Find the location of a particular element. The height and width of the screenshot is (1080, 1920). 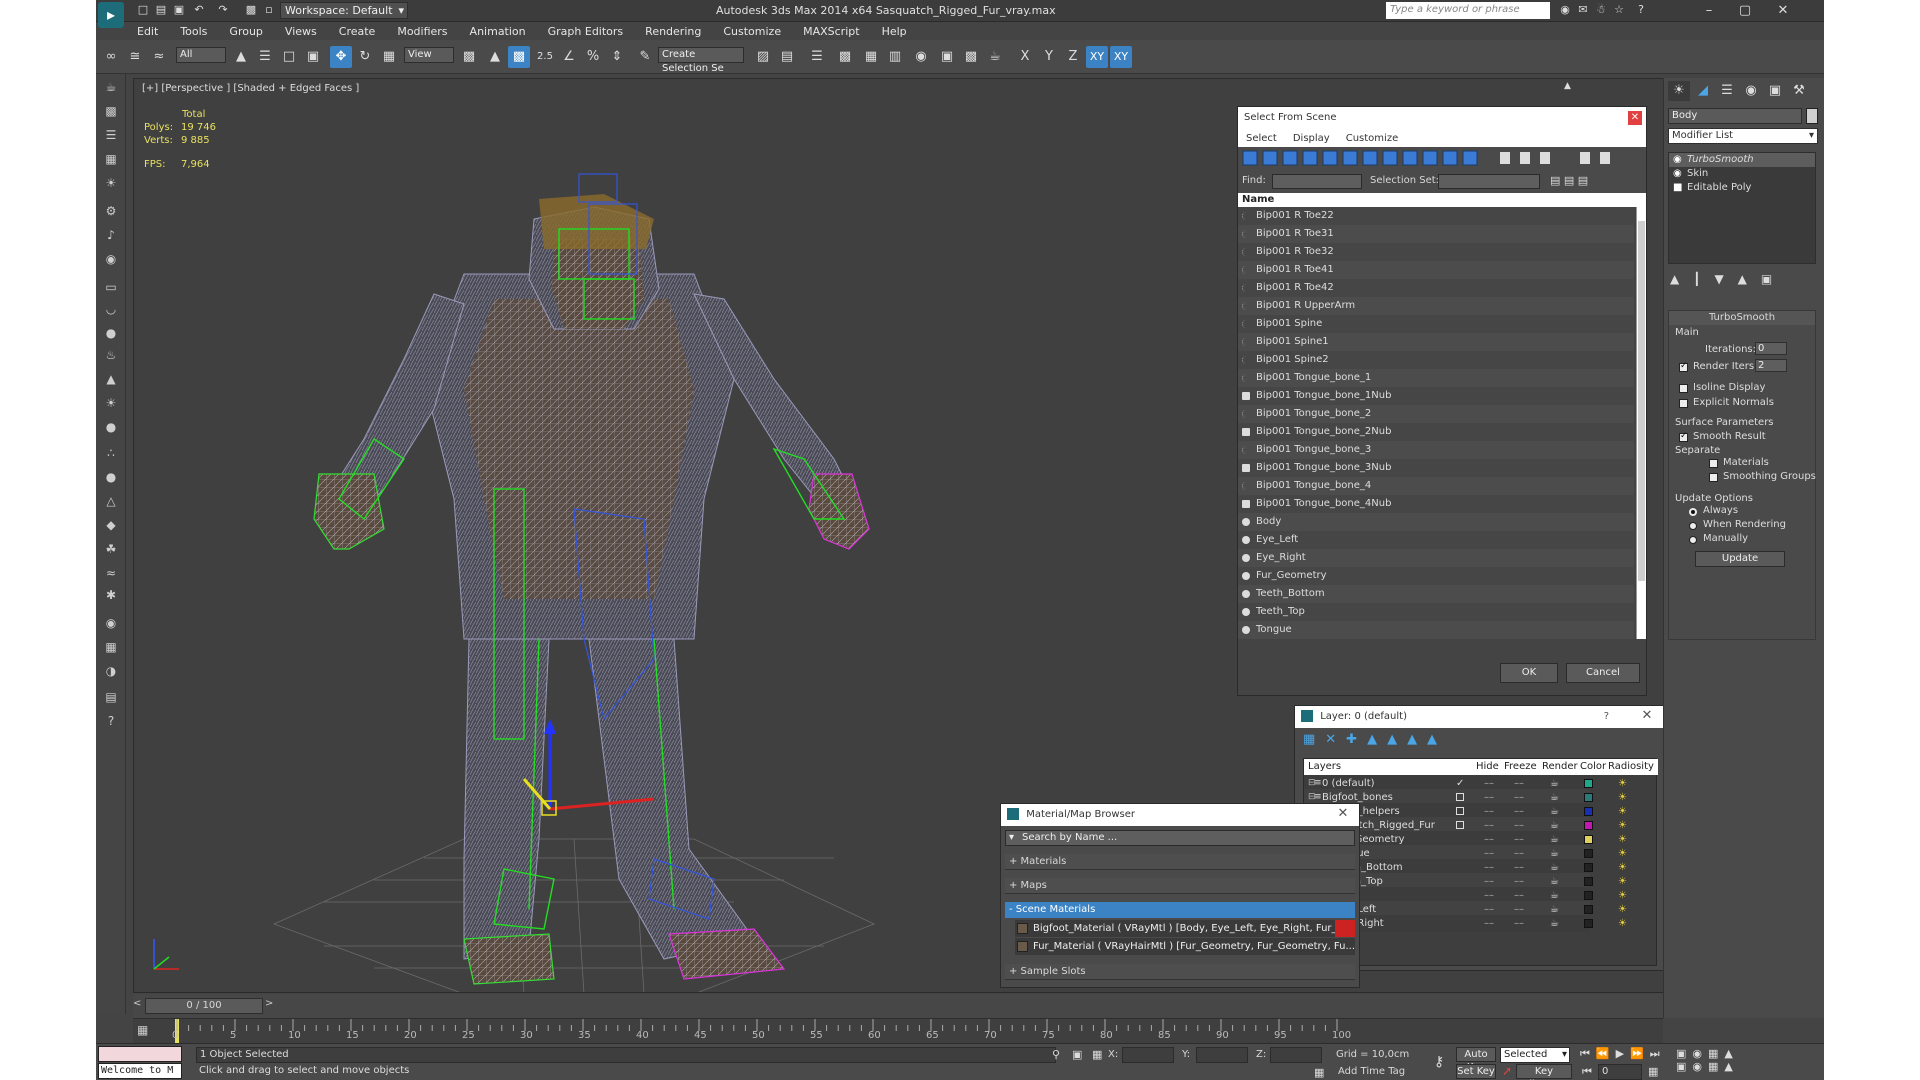

list-item: Bip001 Tongue_bone_4 is located at coordinates (1436, 486).